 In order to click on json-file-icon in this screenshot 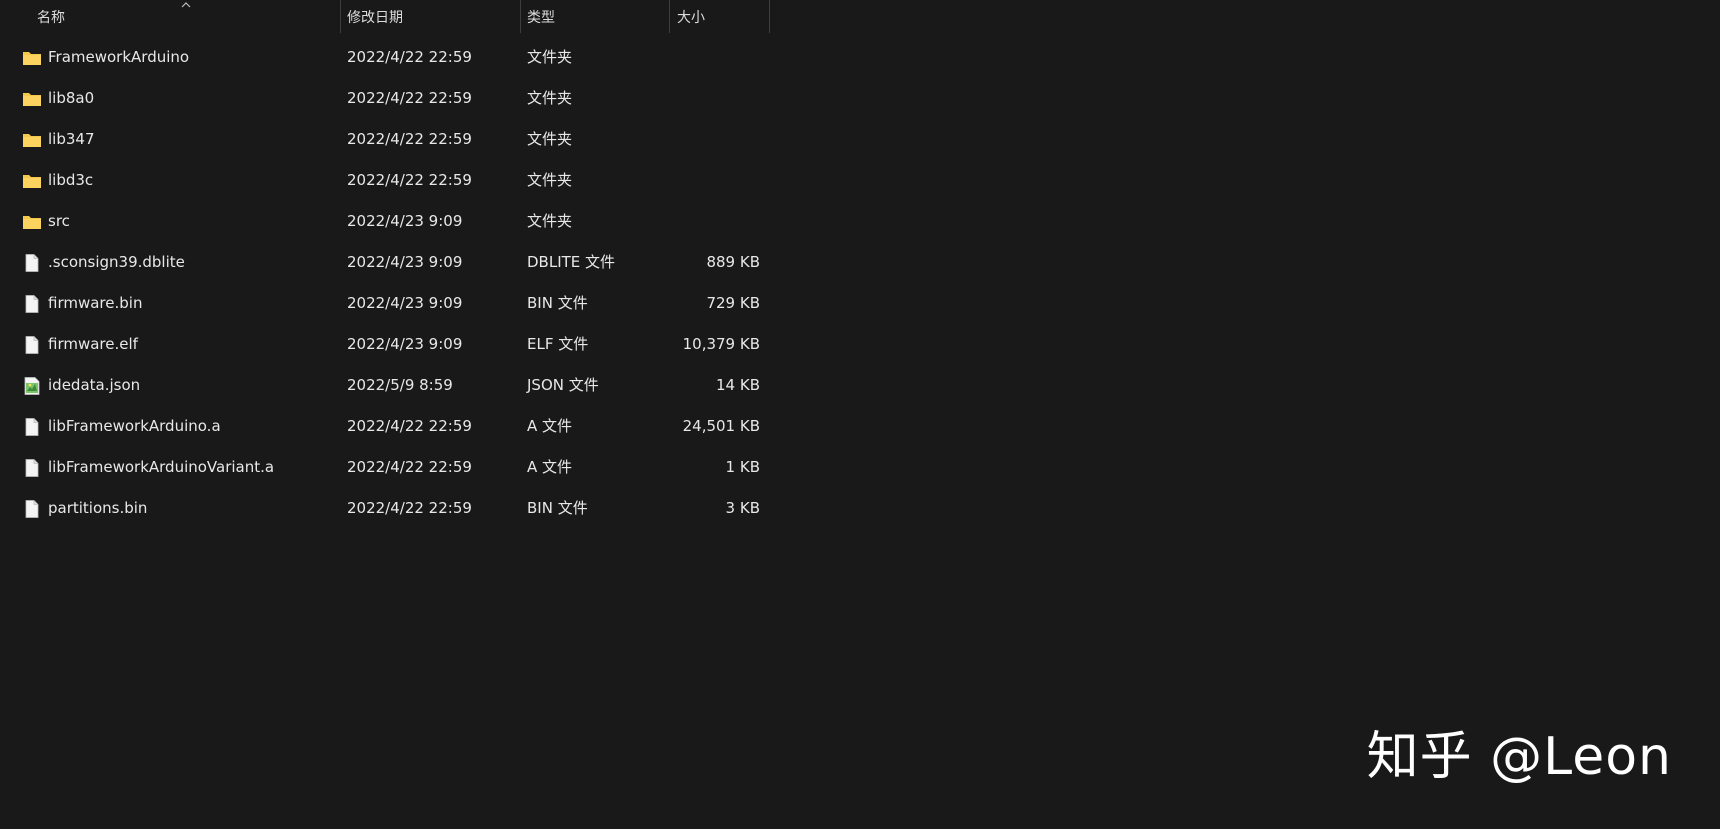, I will do `click(32, 386)`.